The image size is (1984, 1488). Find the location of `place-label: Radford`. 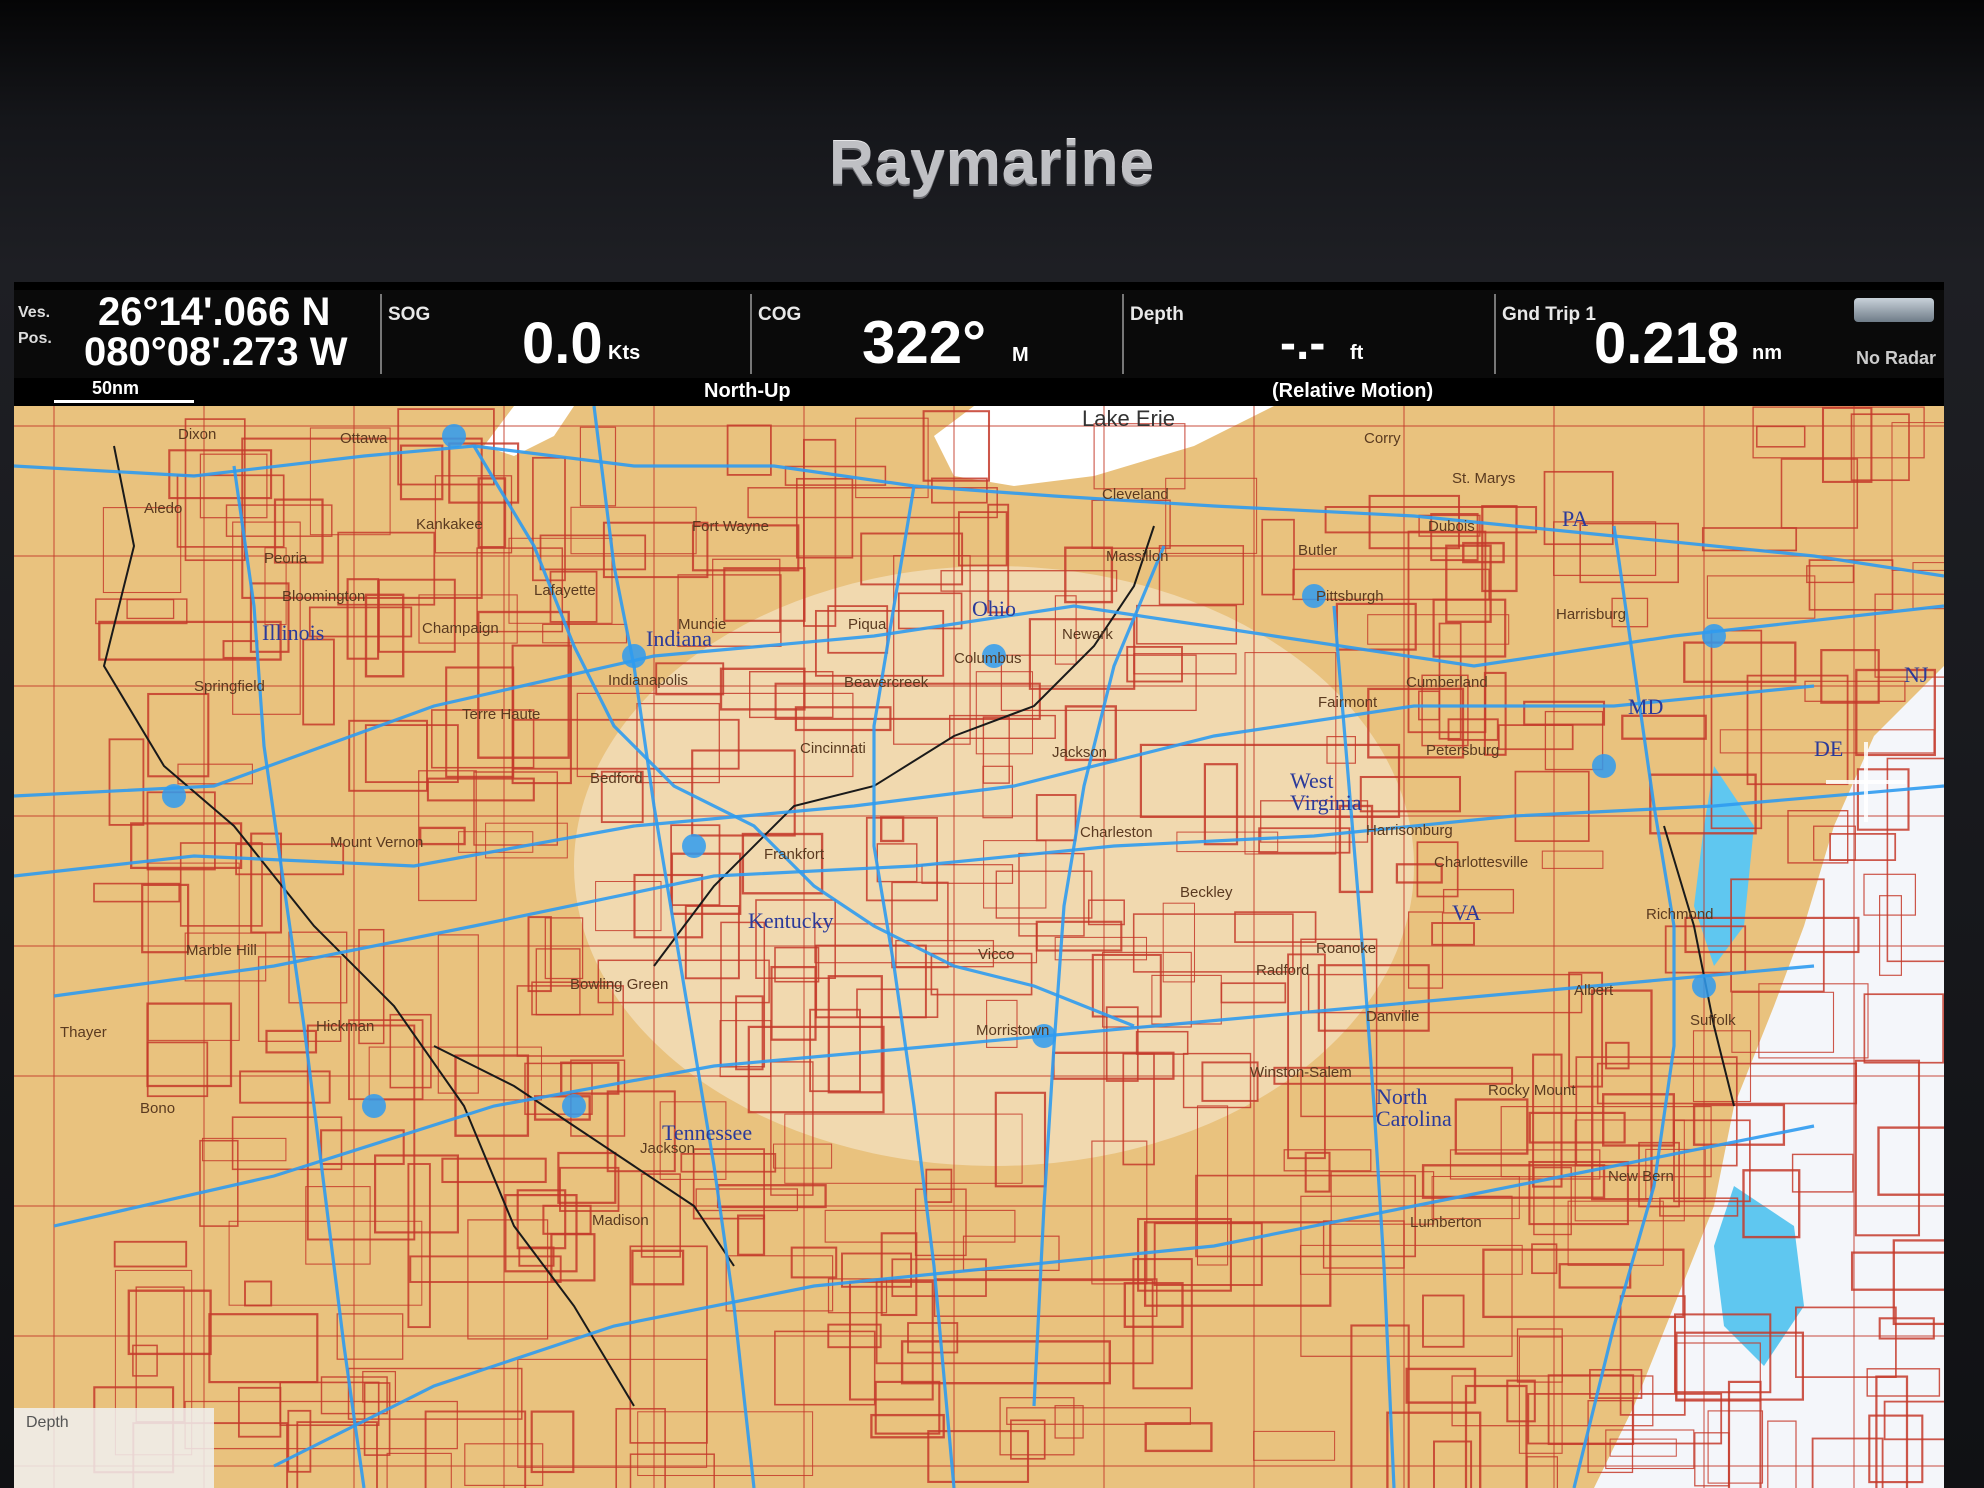

place-label: Radford is located at coordinates (1283, 970).